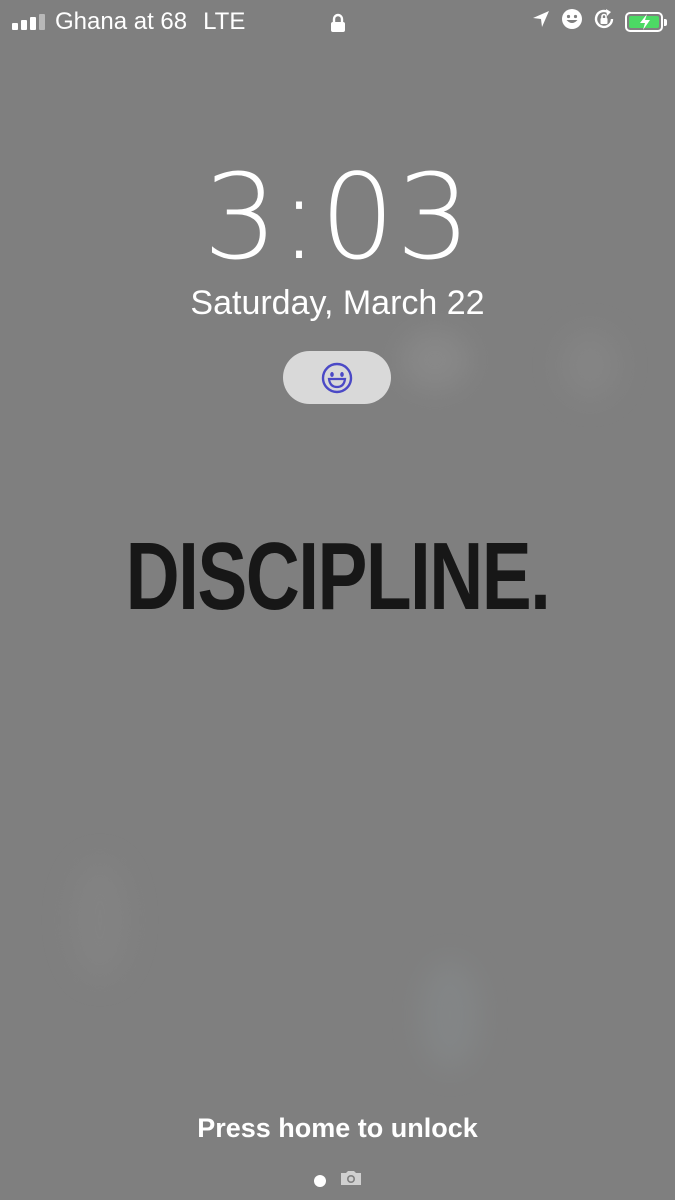 The image size is (675, 1200). I want to click on status-bar: Ghana at 68 LTE, so click(337, 22).